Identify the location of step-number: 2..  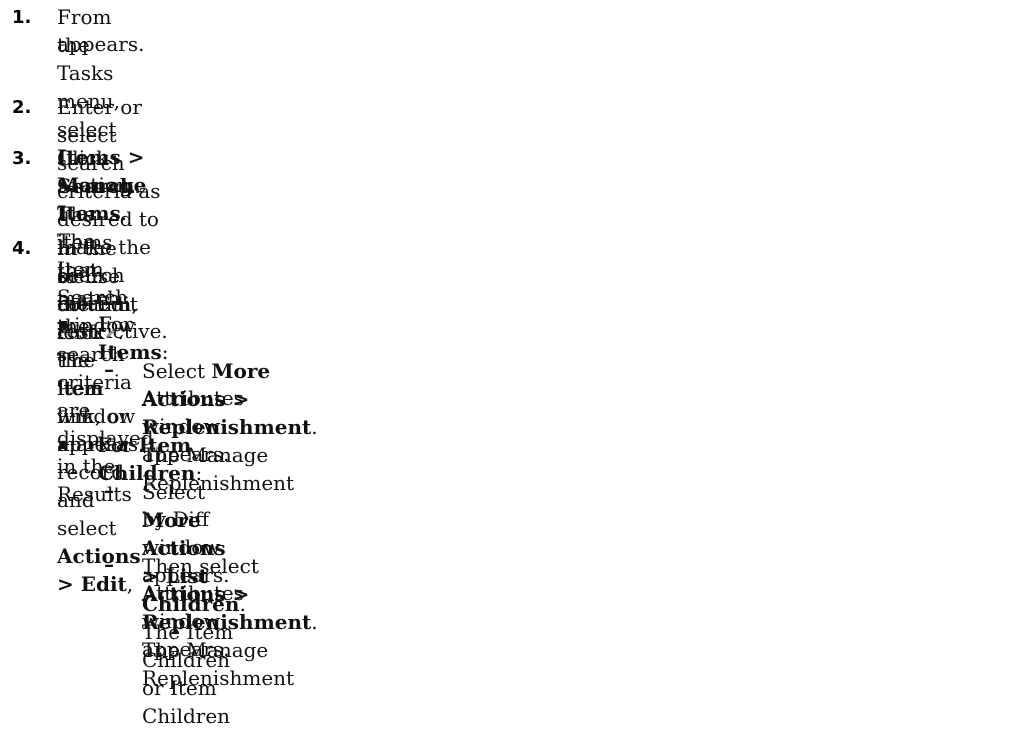
(22, 107).